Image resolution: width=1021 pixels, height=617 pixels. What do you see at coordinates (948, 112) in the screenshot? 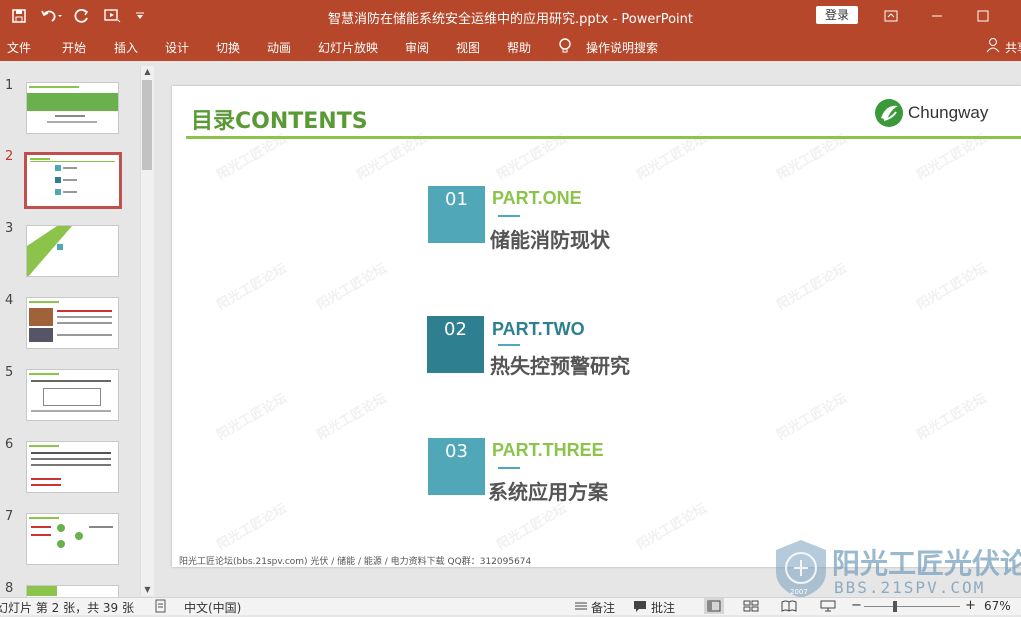
I see `logo-text: Chungway` at bounding box center [948, 112].